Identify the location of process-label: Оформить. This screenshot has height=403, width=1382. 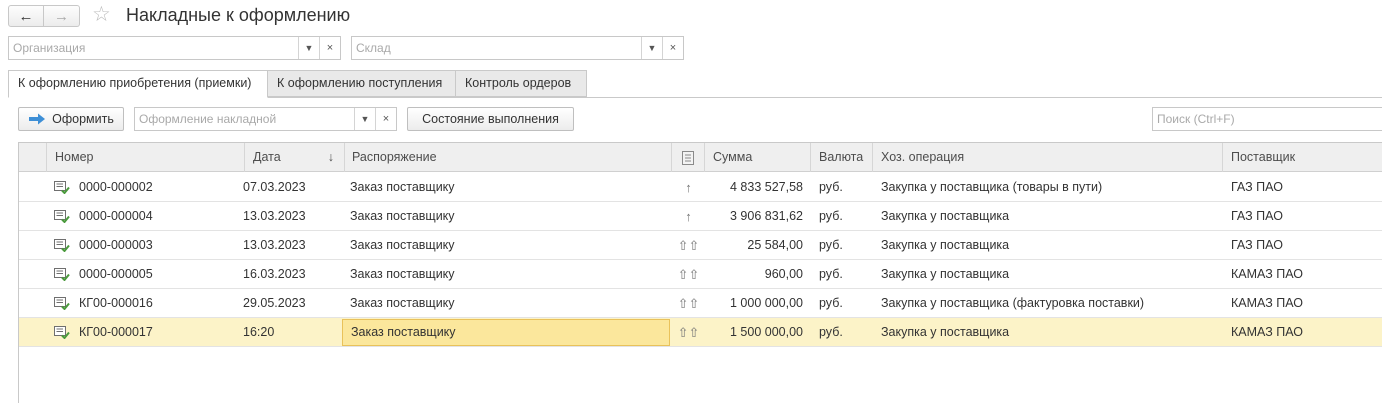
(83, 119).